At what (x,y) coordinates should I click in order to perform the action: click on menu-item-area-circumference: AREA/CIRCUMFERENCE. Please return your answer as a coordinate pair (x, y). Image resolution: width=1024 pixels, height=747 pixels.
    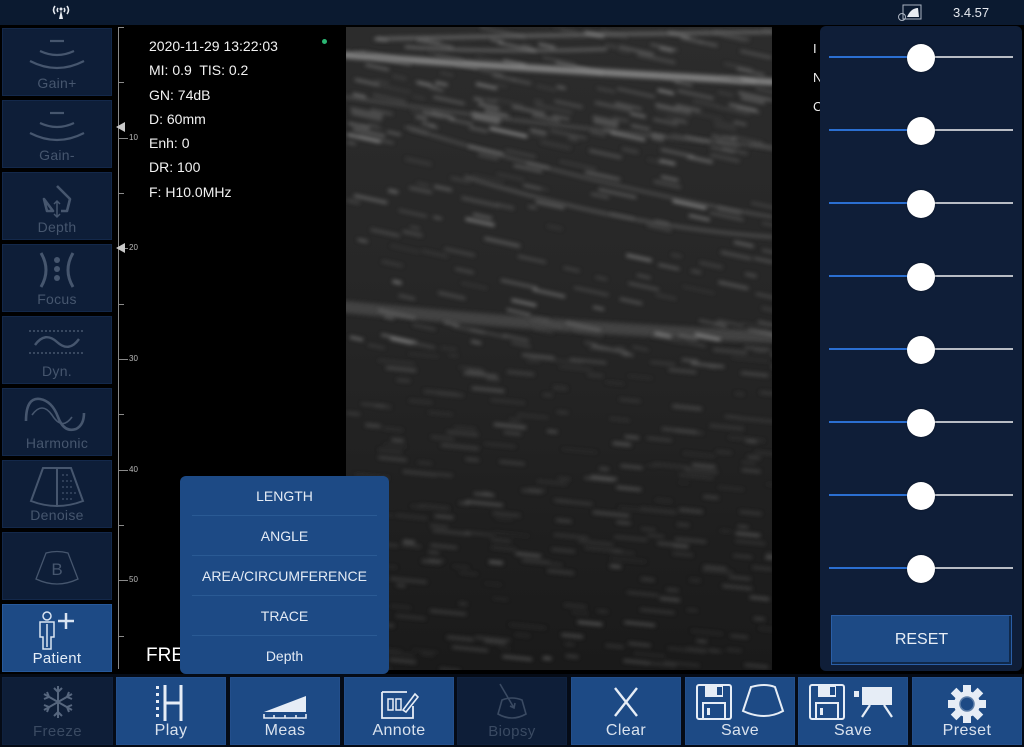
    Looking at the image, I should click on (284, 576).